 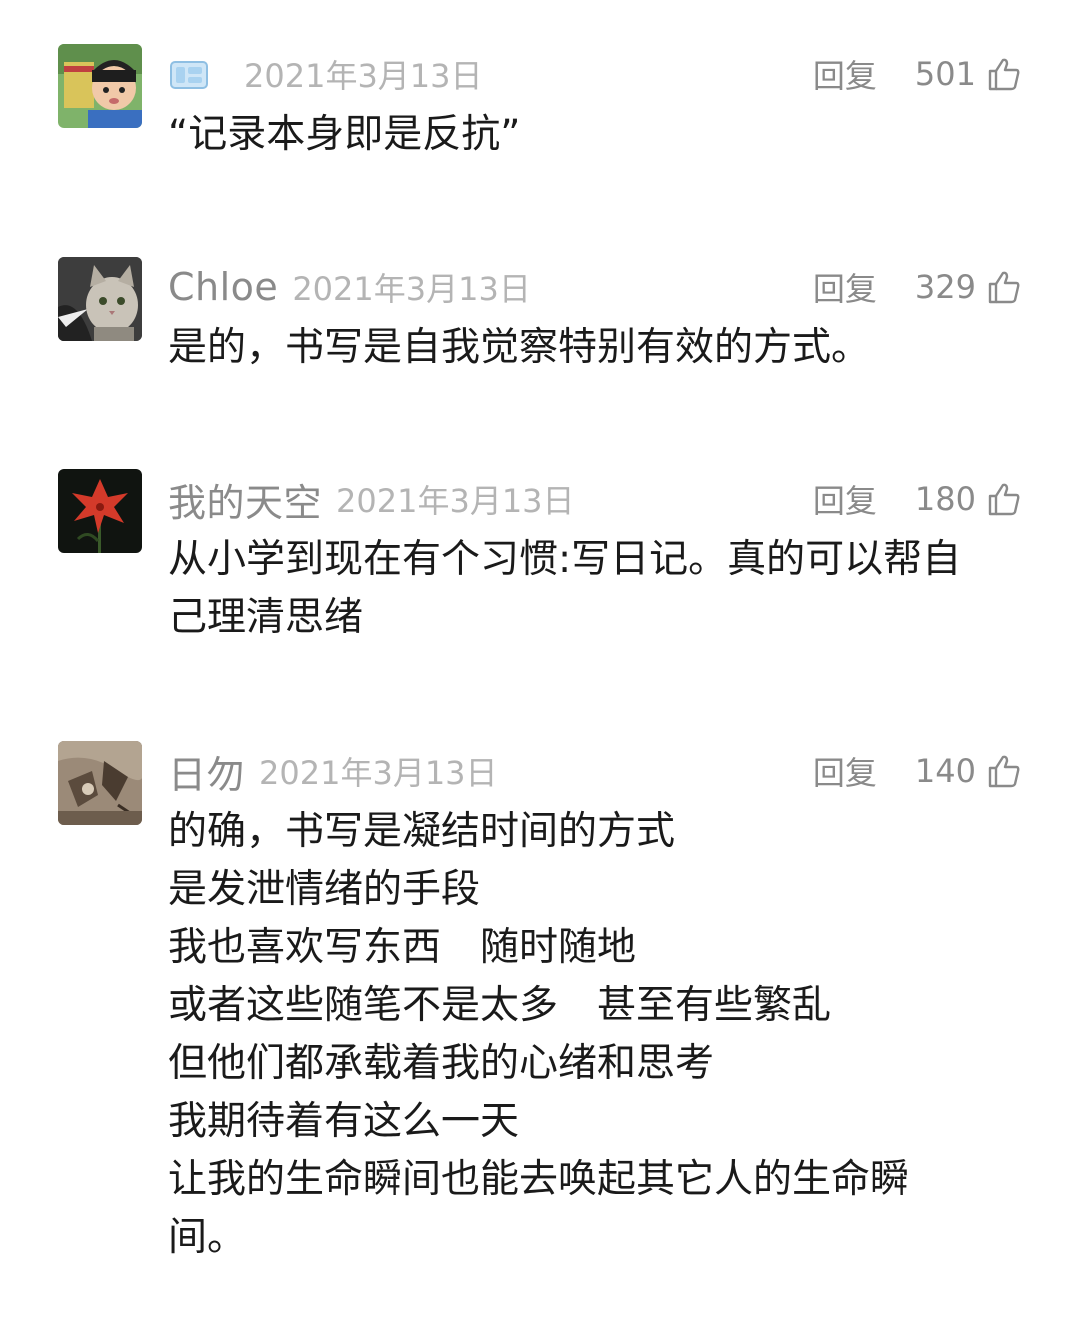 I want to click on like-count: 329, so click(x=945, y=287).